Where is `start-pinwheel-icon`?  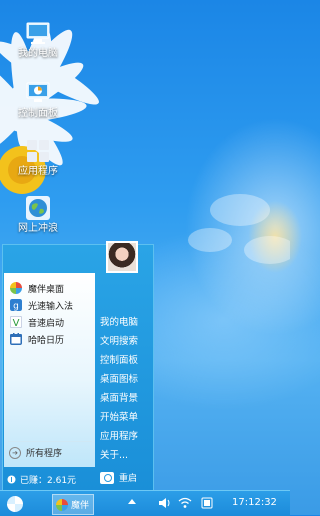
start-pinwheel-icon is located at coordinates (15, 504).